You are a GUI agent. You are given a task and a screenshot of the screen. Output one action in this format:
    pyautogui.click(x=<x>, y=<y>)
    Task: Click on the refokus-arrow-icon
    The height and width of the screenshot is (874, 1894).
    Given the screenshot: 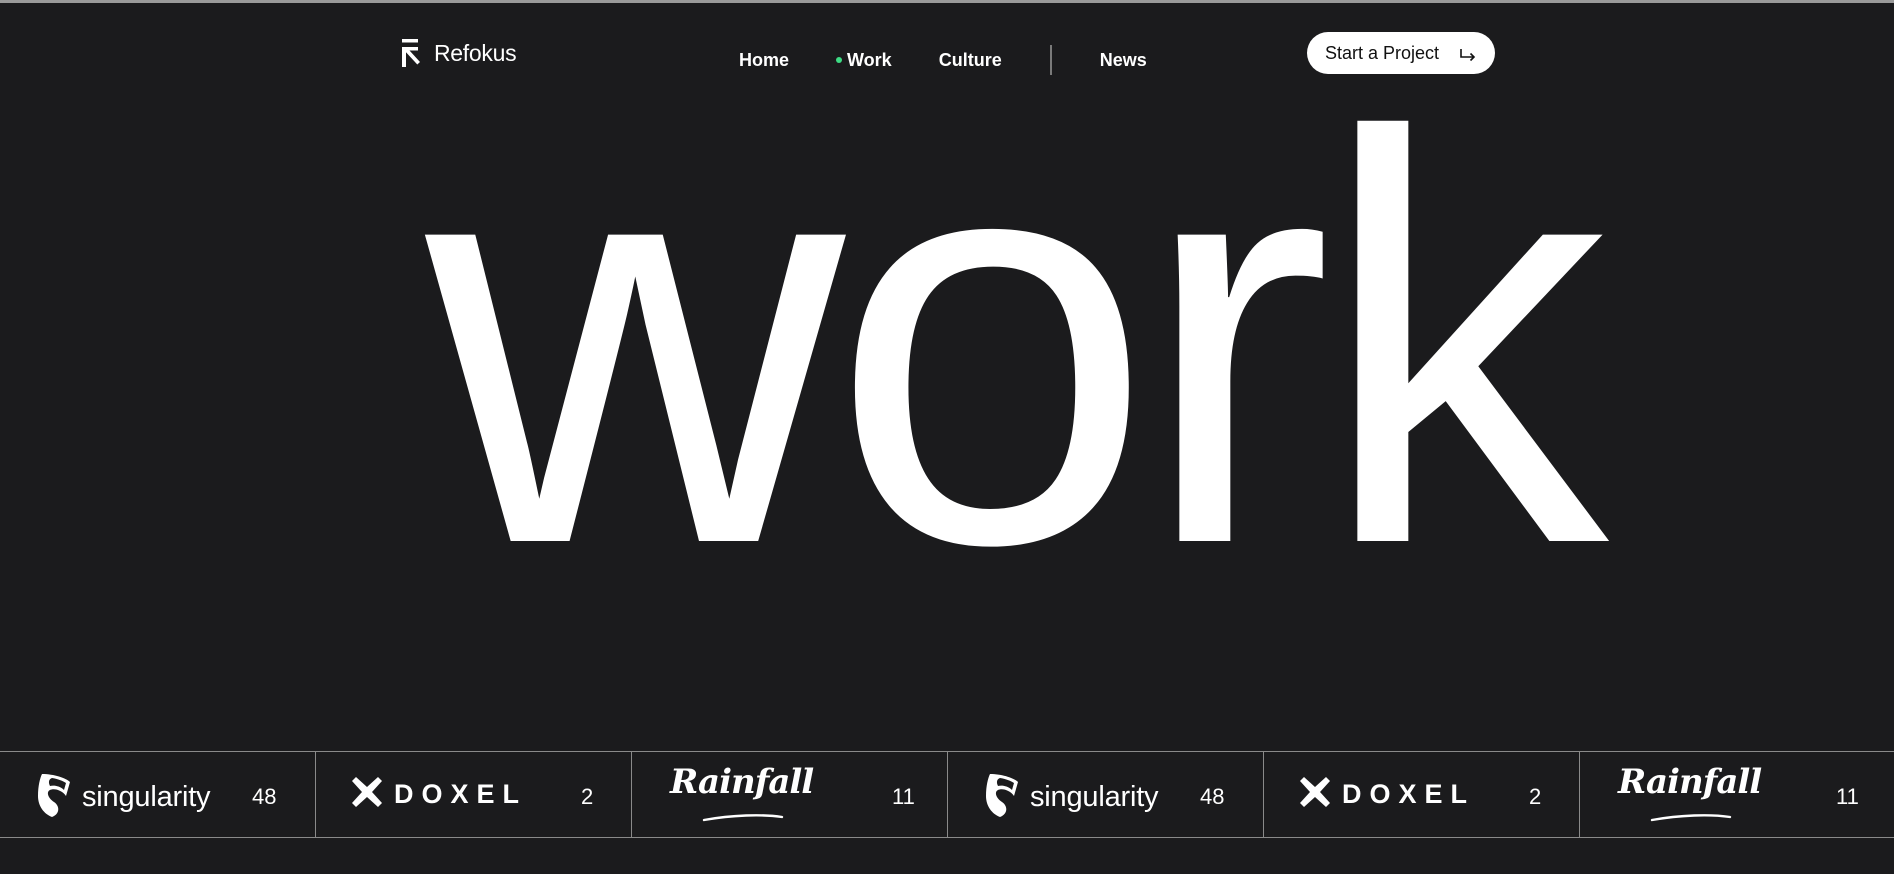 What is the action you would take?
    pyautogui.click(x=411, y=53)
    